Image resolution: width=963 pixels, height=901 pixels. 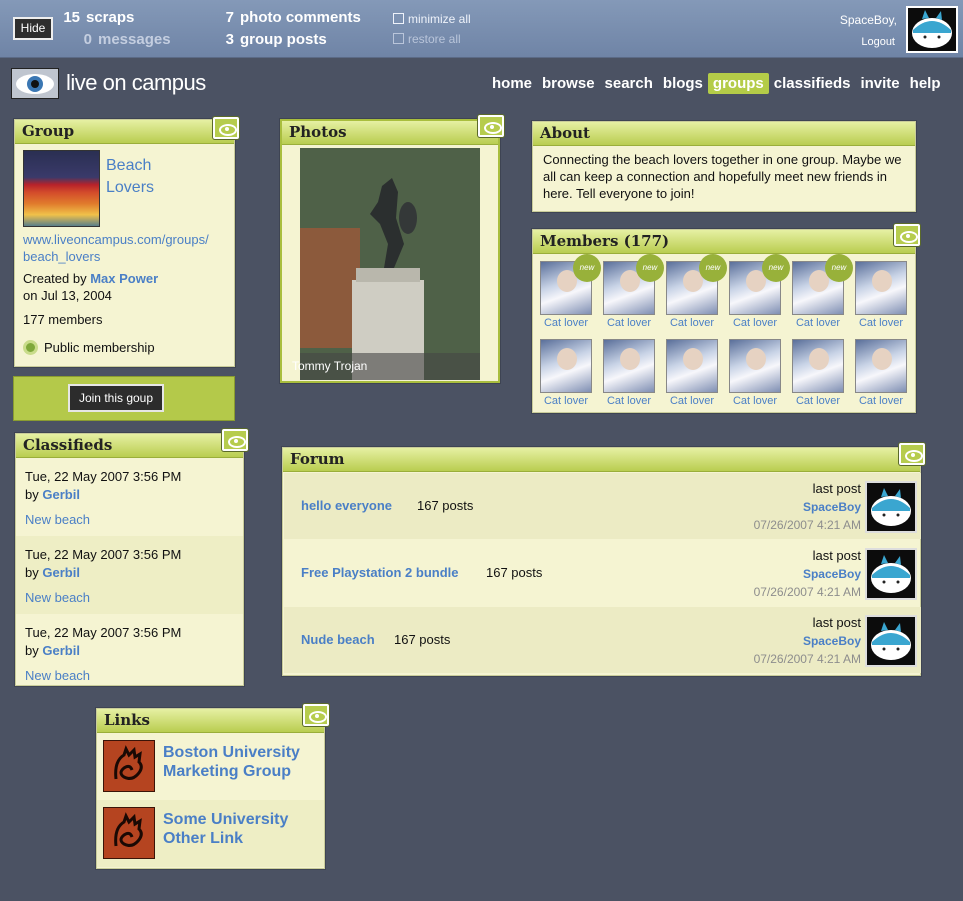 What do you see at coordinates (124, 278) in the screenshot?
I see `creator-link: Max Power` at bounding box center [124, 278].